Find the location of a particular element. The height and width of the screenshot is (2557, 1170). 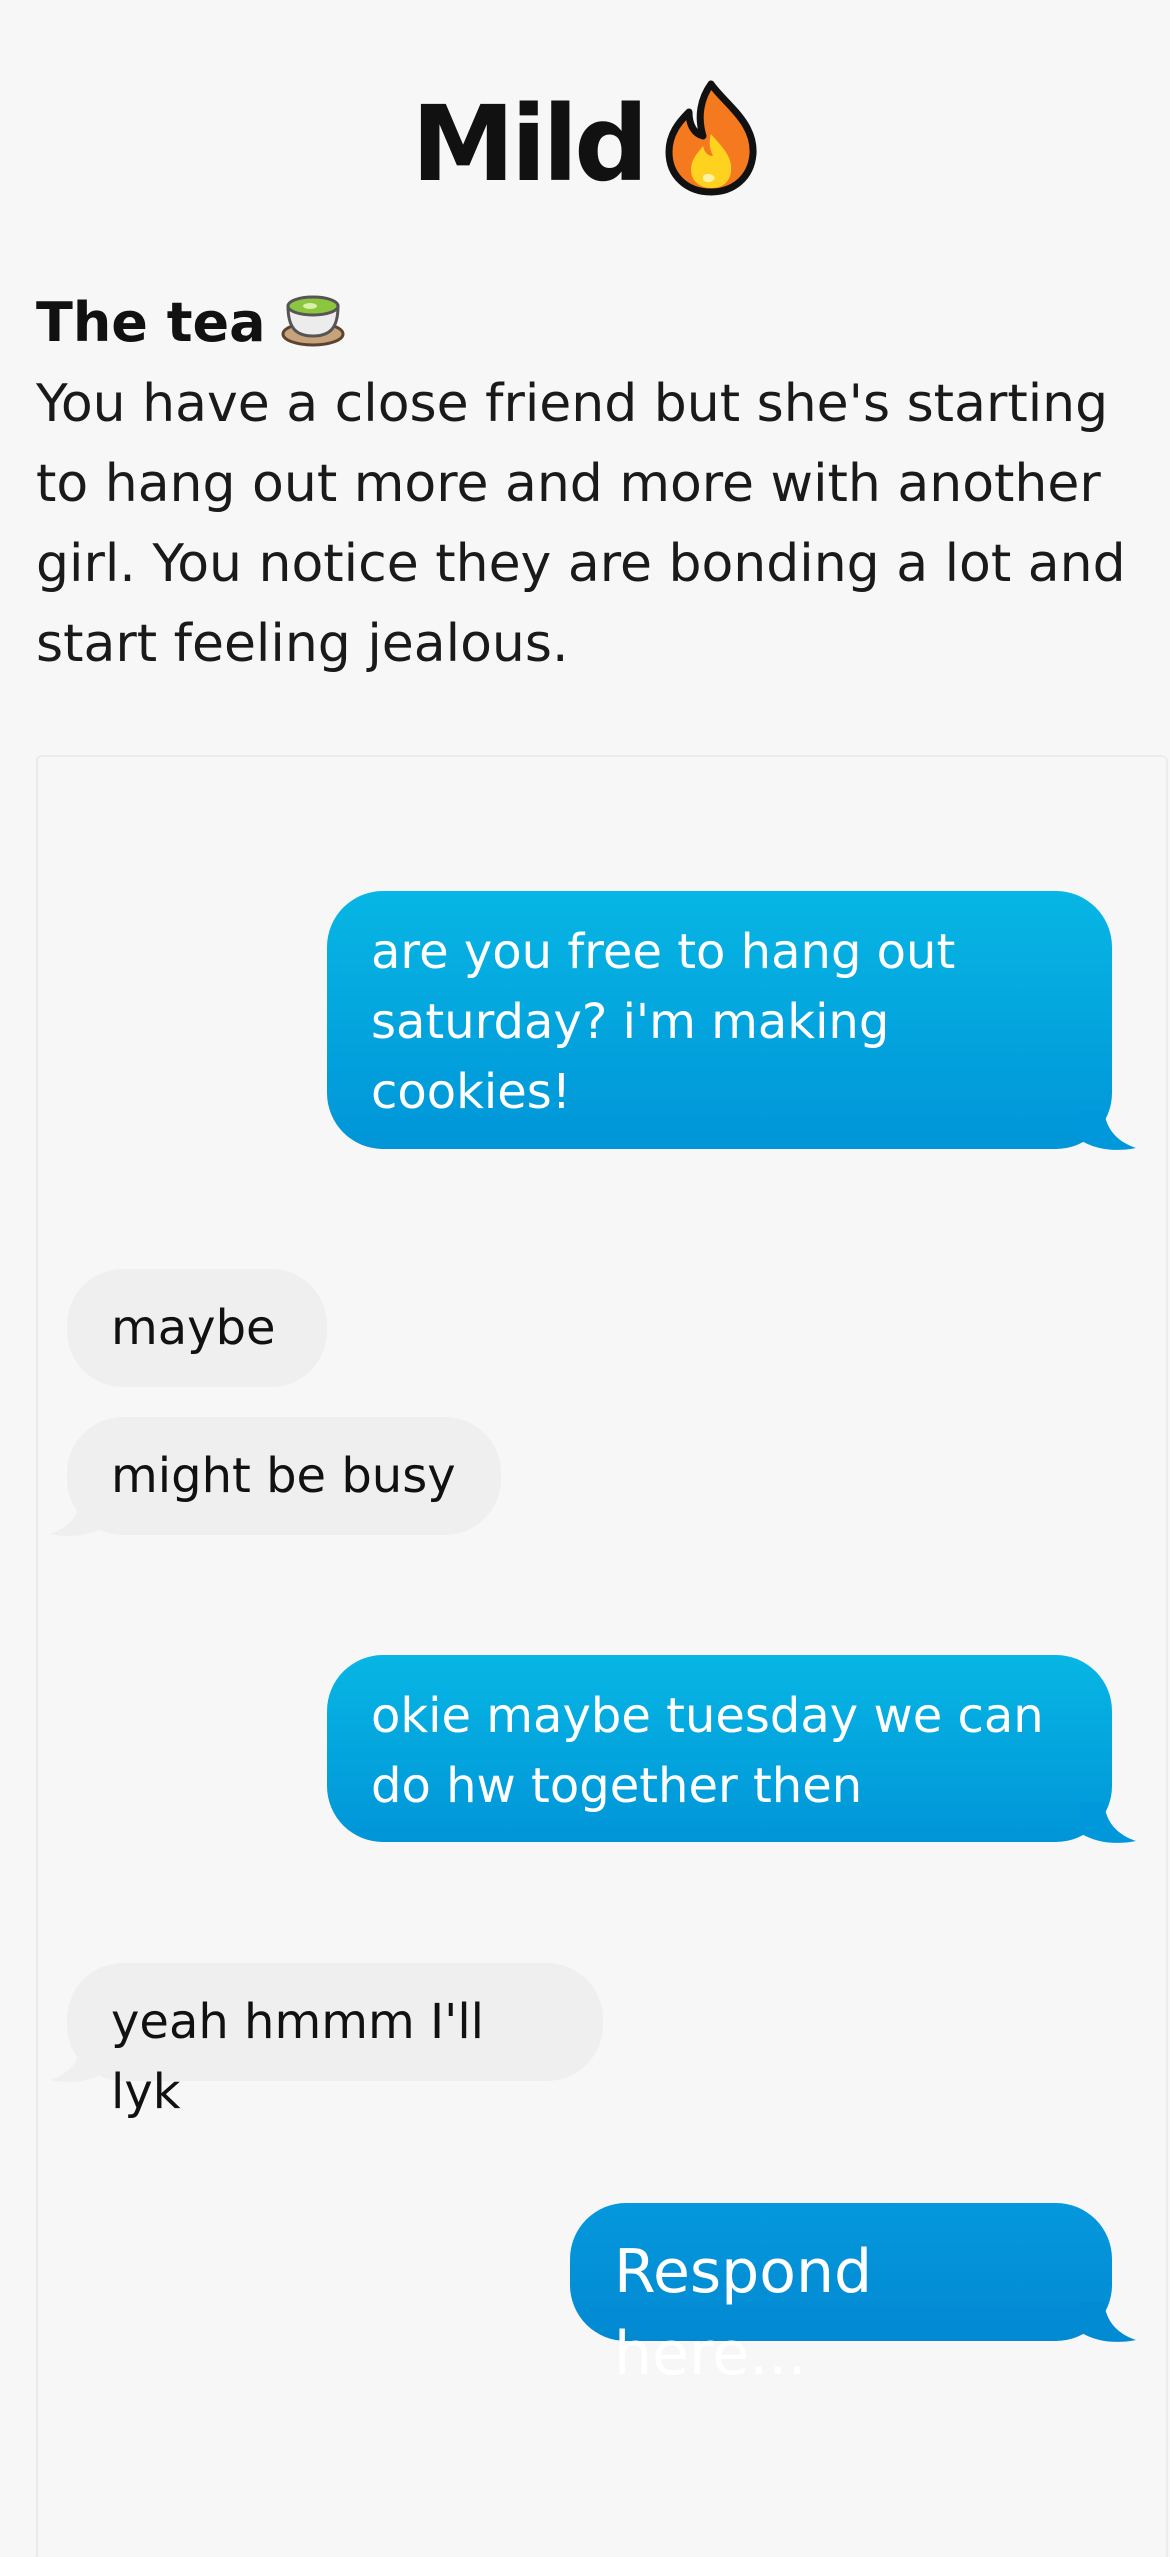

received-message-text: maybe is located at coordinates (193, 1328).